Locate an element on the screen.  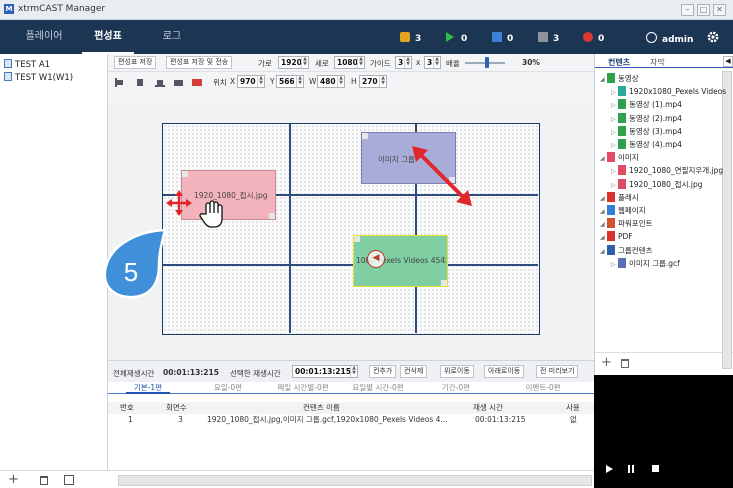
tree-node: ▷ 동영상 (4).mp4 is located at coordinates (646, 145).